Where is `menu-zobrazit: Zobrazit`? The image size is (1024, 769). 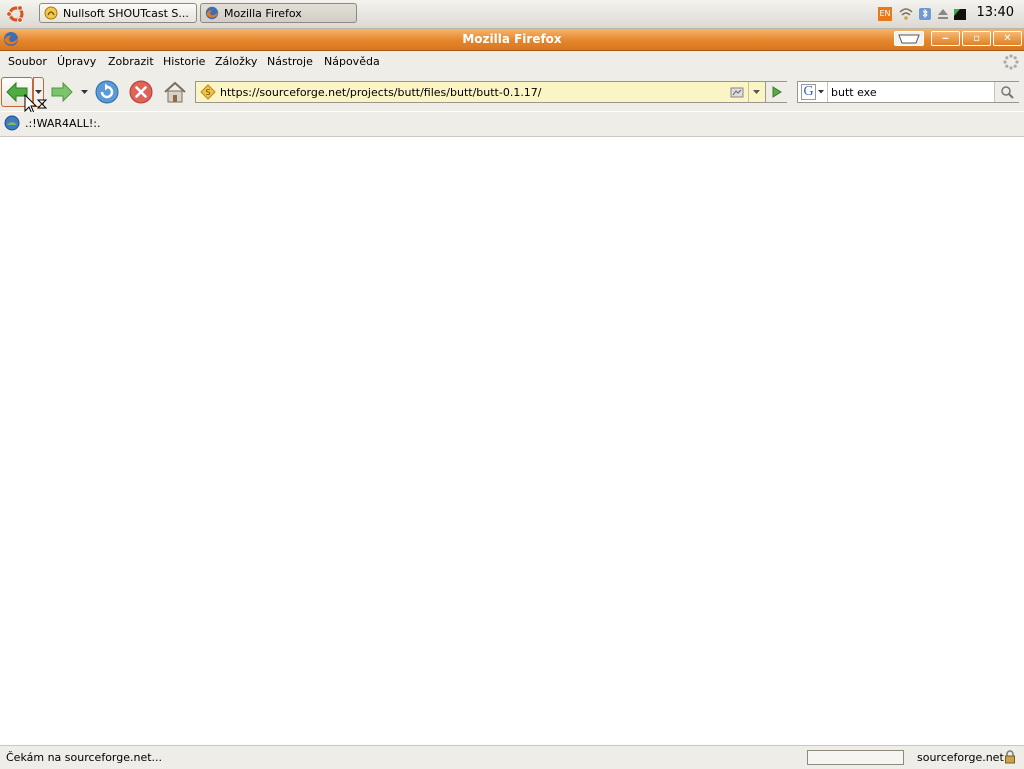
menu-zobrazit: Zobrazit is located at coordinates (131, 61).